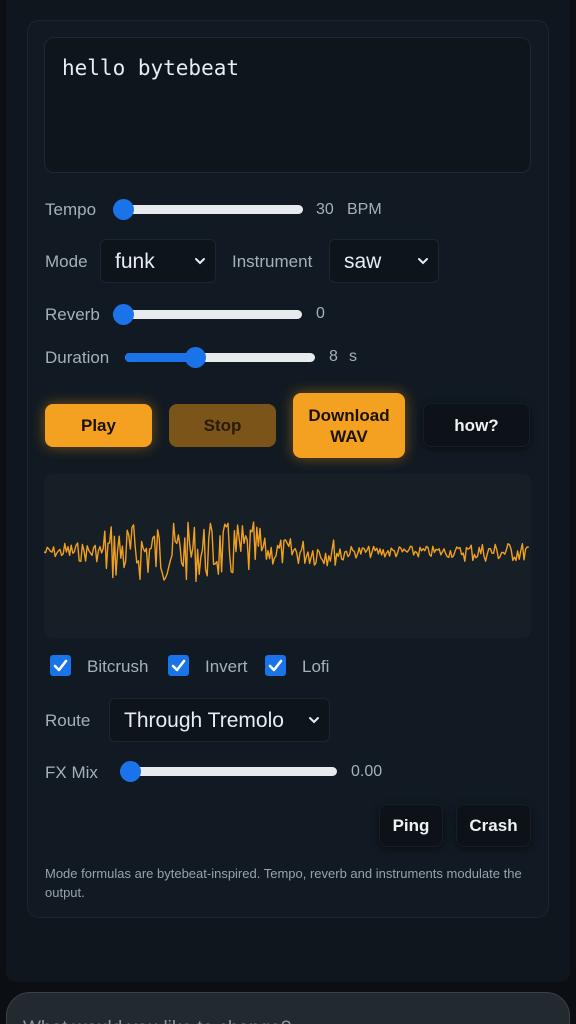 The height and width of the screenshot is (1024, 576). What do you see at coordinates (204, 720) in the screenshot?
I see `route-select-value: Through Tremolo` at bounding box center [204, 720].